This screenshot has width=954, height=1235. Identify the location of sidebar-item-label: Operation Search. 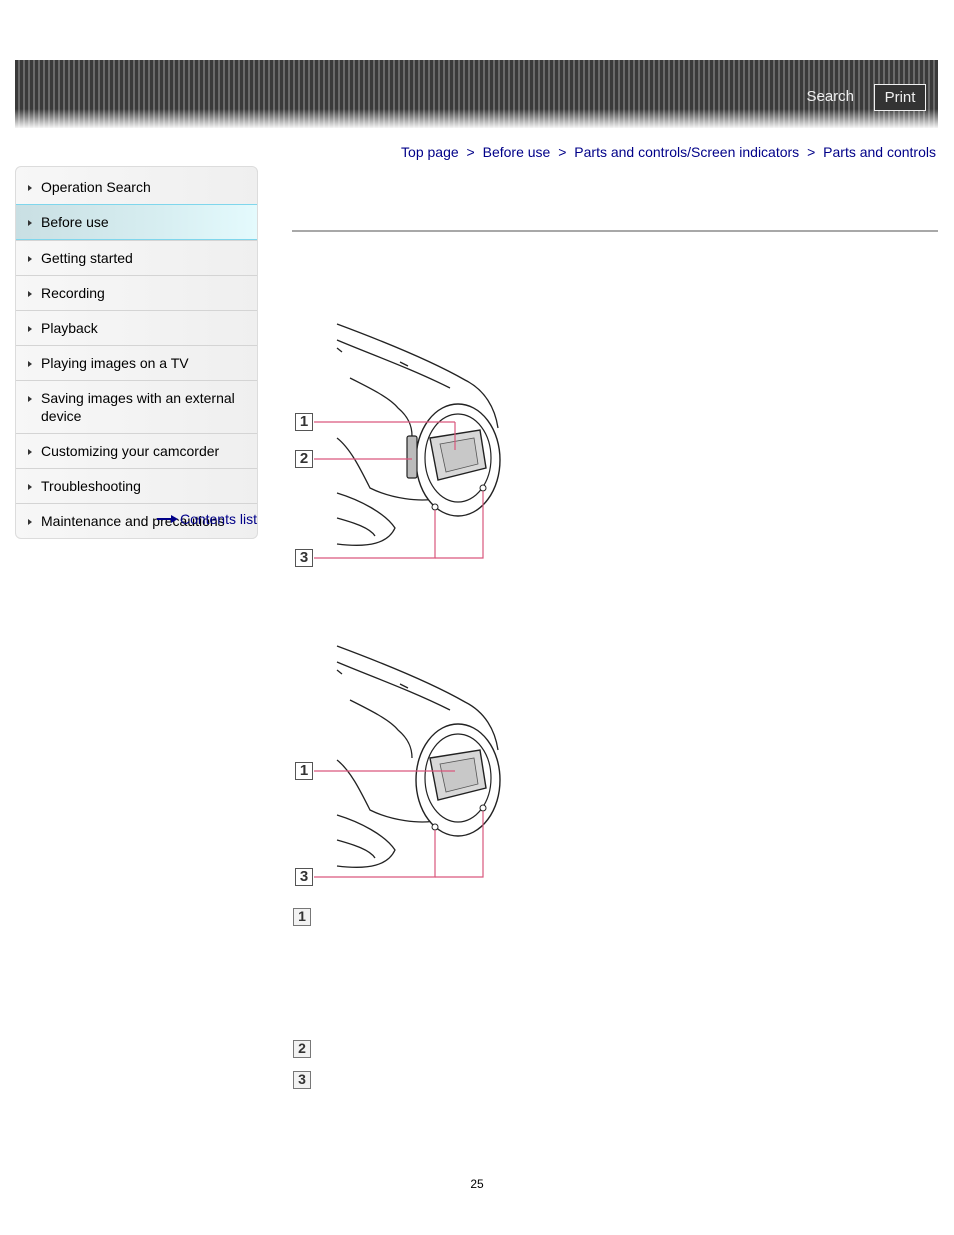
(96, 187).